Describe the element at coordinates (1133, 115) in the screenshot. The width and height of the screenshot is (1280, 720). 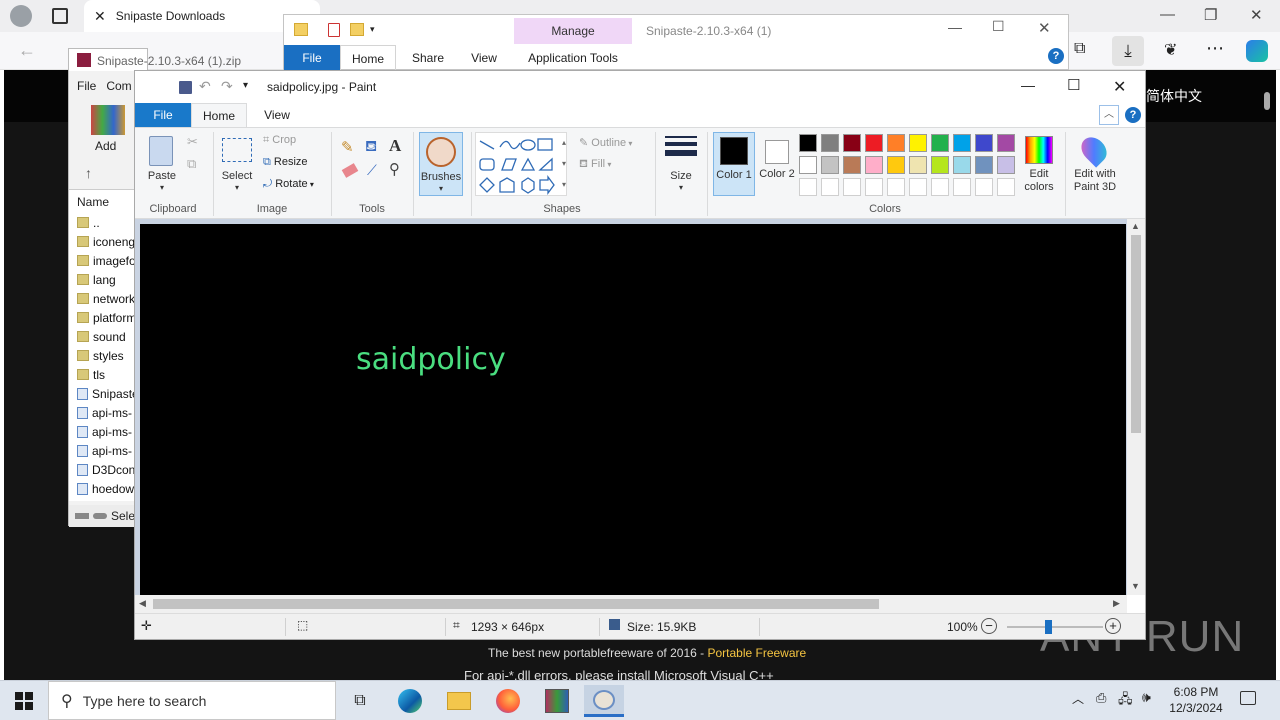
I see `paint-help-icon: ?` at that location.